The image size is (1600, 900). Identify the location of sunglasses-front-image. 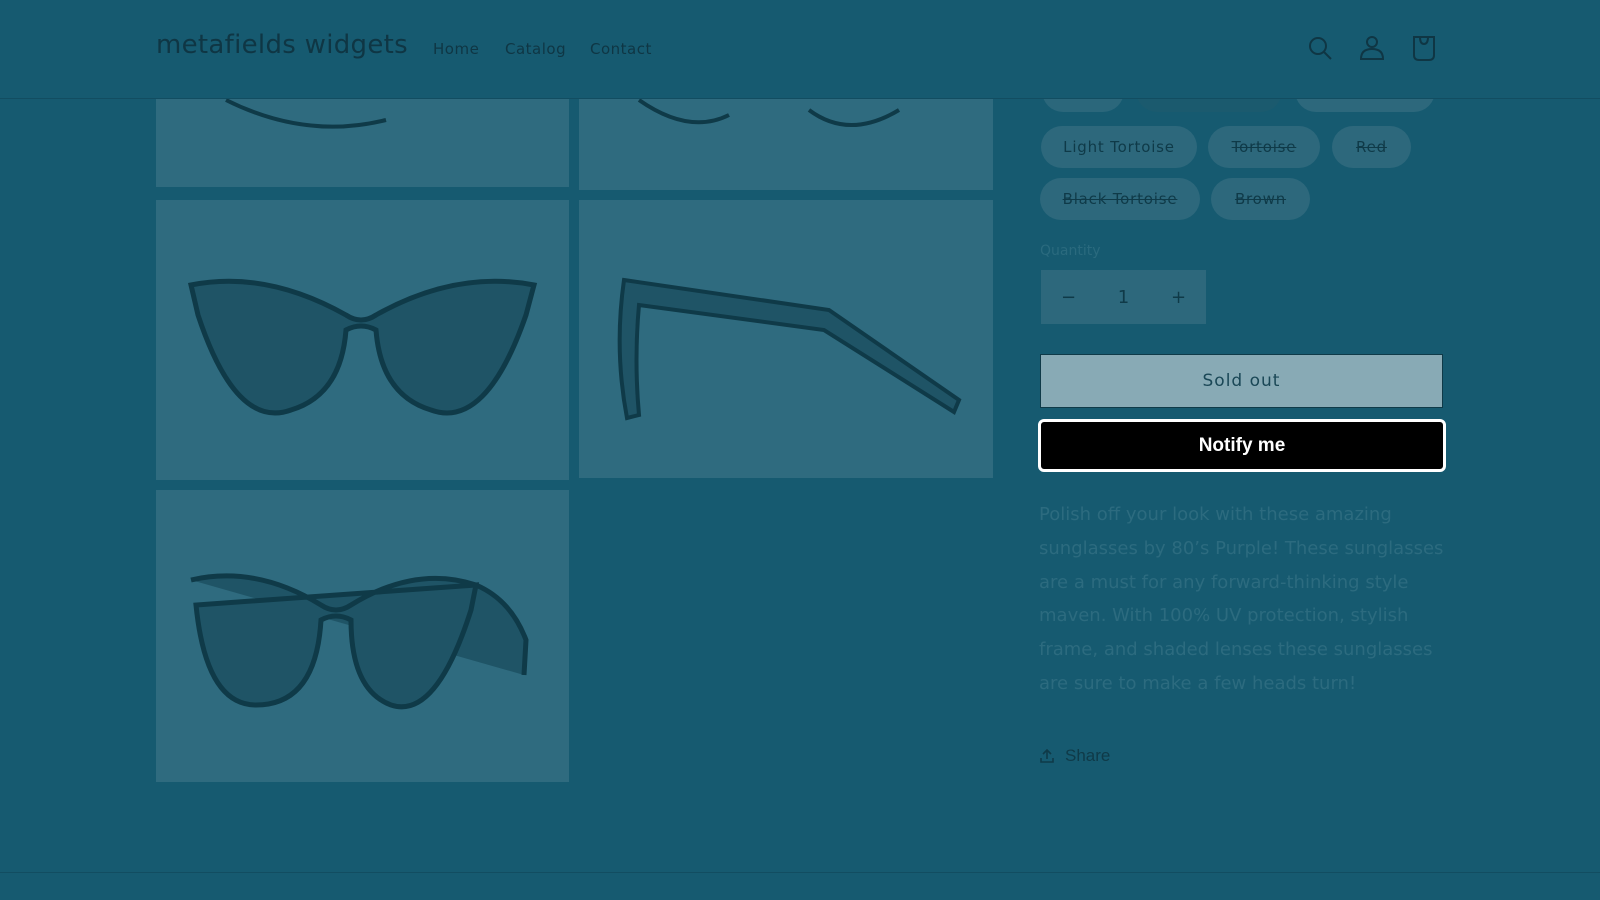
(362, 347).